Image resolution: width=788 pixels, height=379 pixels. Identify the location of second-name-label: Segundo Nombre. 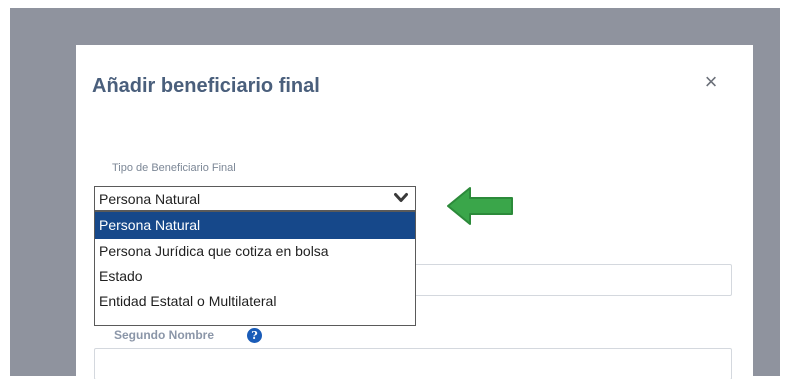
(164, 335).